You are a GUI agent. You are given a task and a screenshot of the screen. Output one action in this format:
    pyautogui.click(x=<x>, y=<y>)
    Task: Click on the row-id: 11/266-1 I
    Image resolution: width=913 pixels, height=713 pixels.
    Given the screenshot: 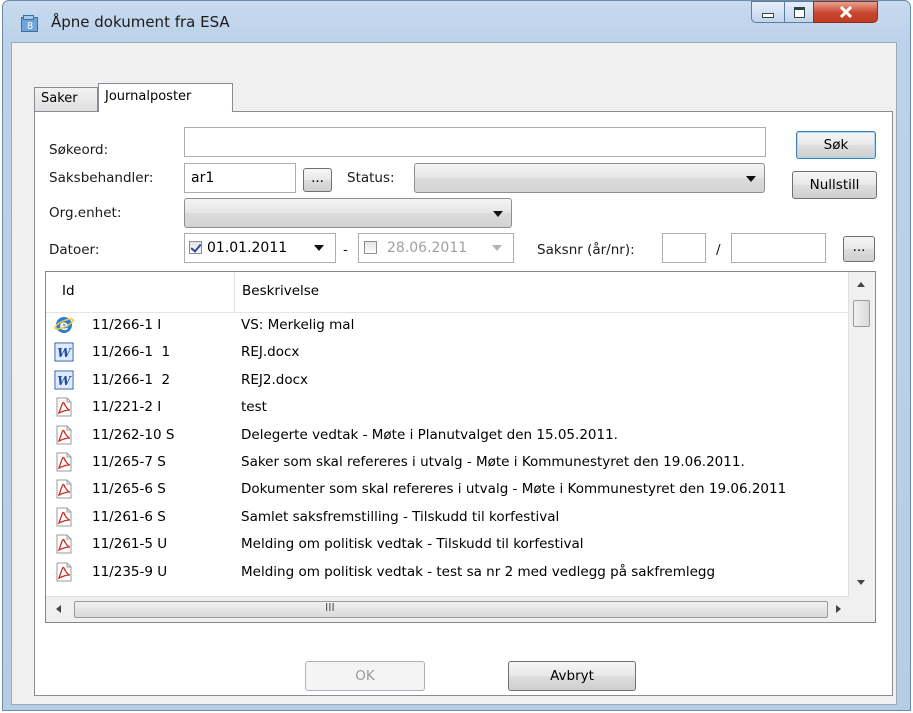 What is the action you would take?
    pyautogui.click(x=127, y=325)
    